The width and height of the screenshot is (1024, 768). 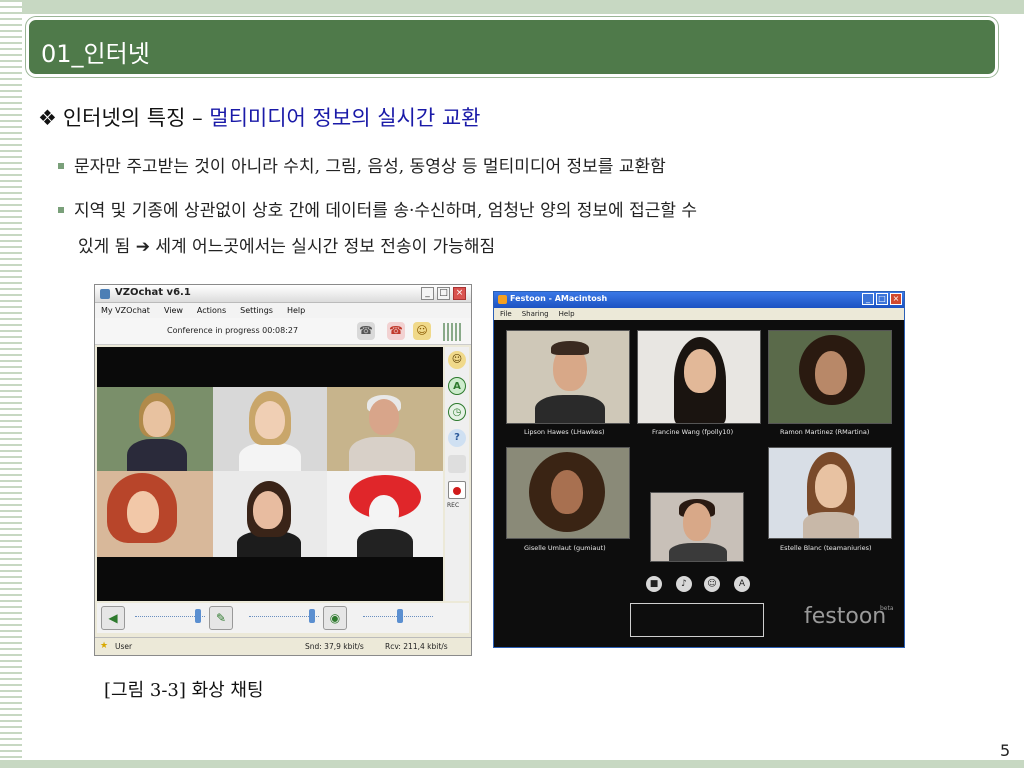 What do you see at coordinates (506, 314) in the screenshot?
I see `menu-file: File` at bounding box center [506, 314].